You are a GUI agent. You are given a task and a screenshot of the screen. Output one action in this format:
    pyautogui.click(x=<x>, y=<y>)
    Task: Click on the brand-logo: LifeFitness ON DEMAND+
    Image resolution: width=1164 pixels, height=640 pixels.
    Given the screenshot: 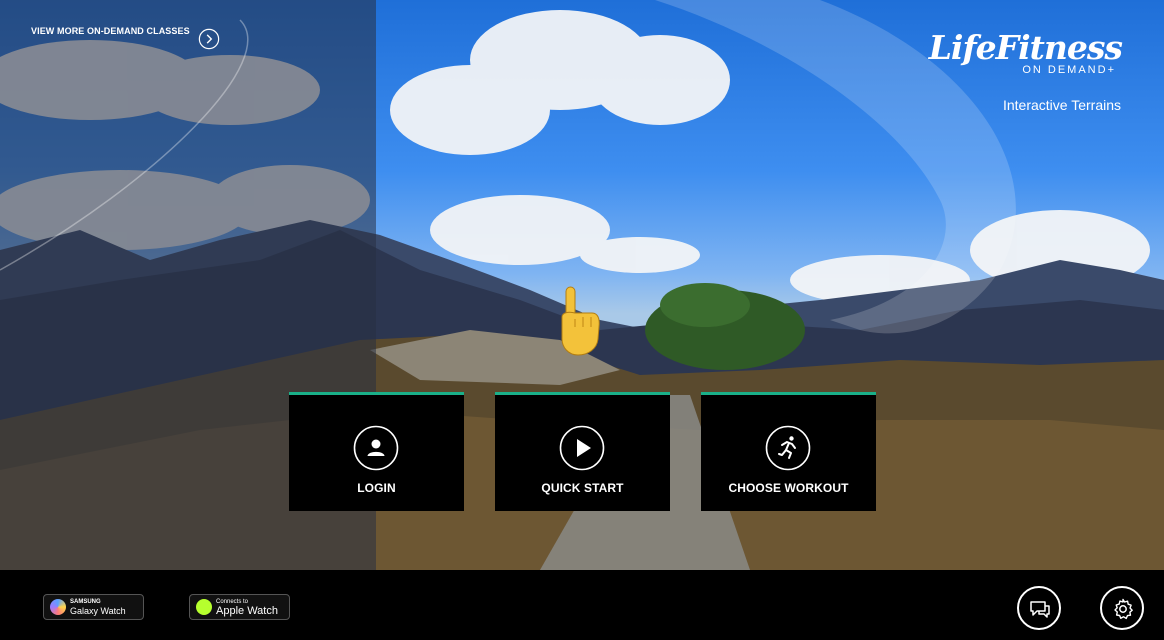 What is the action you would take?
    pyautogui.click(x=1025, y=52)
    